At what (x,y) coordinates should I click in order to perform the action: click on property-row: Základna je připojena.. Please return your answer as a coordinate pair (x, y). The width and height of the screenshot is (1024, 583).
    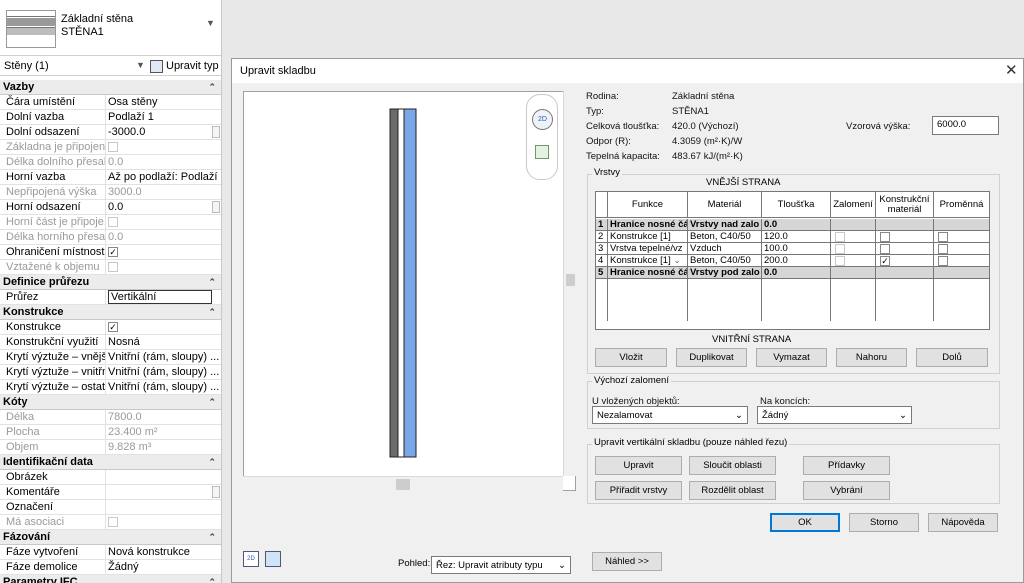
    Looking at the image, I should click on (110, 147).